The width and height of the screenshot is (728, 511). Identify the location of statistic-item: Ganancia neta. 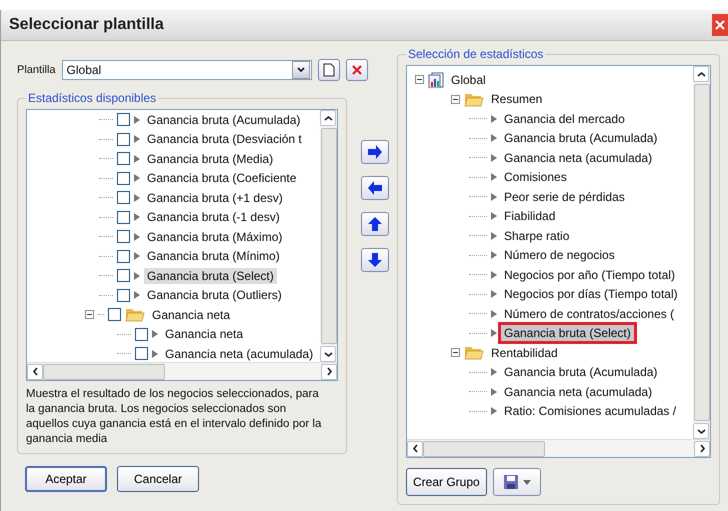
(204, 334).